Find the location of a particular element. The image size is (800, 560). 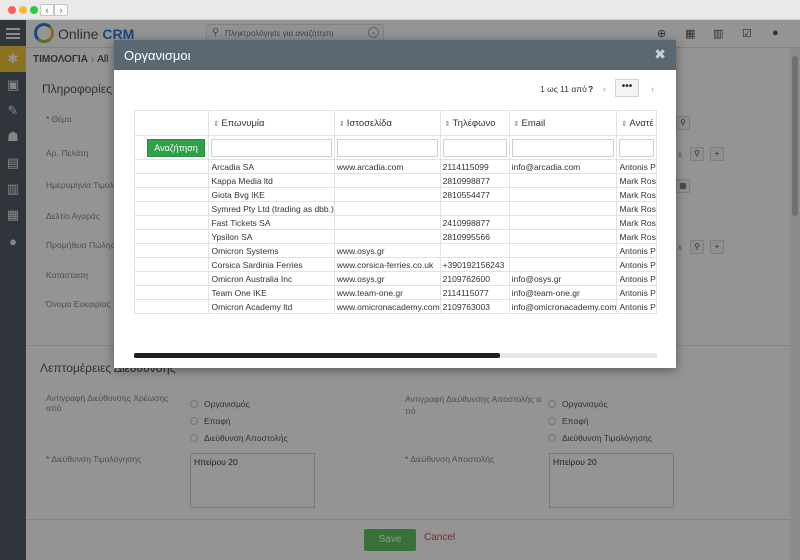

cell-website: www.omicronacademy.com is located at coordinates (387, 306).